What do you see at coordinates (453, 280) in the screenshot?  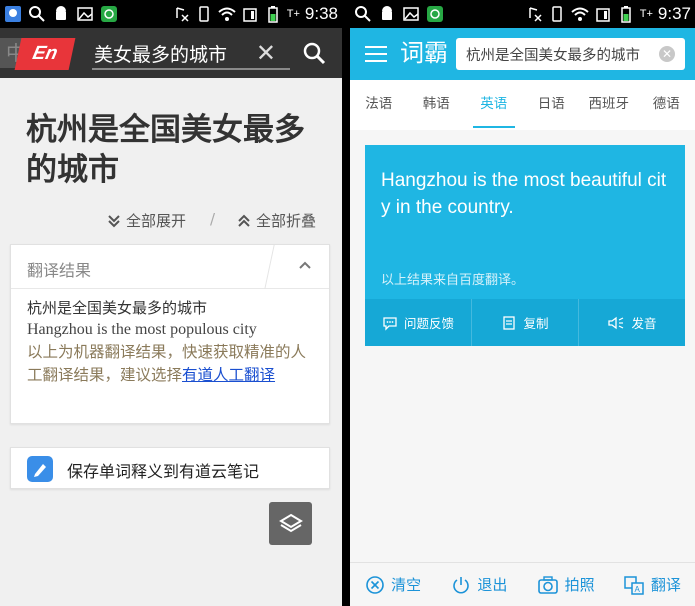 I see `source-note: 以上结果来自百度翻译。` at bounding box center [453, 280].